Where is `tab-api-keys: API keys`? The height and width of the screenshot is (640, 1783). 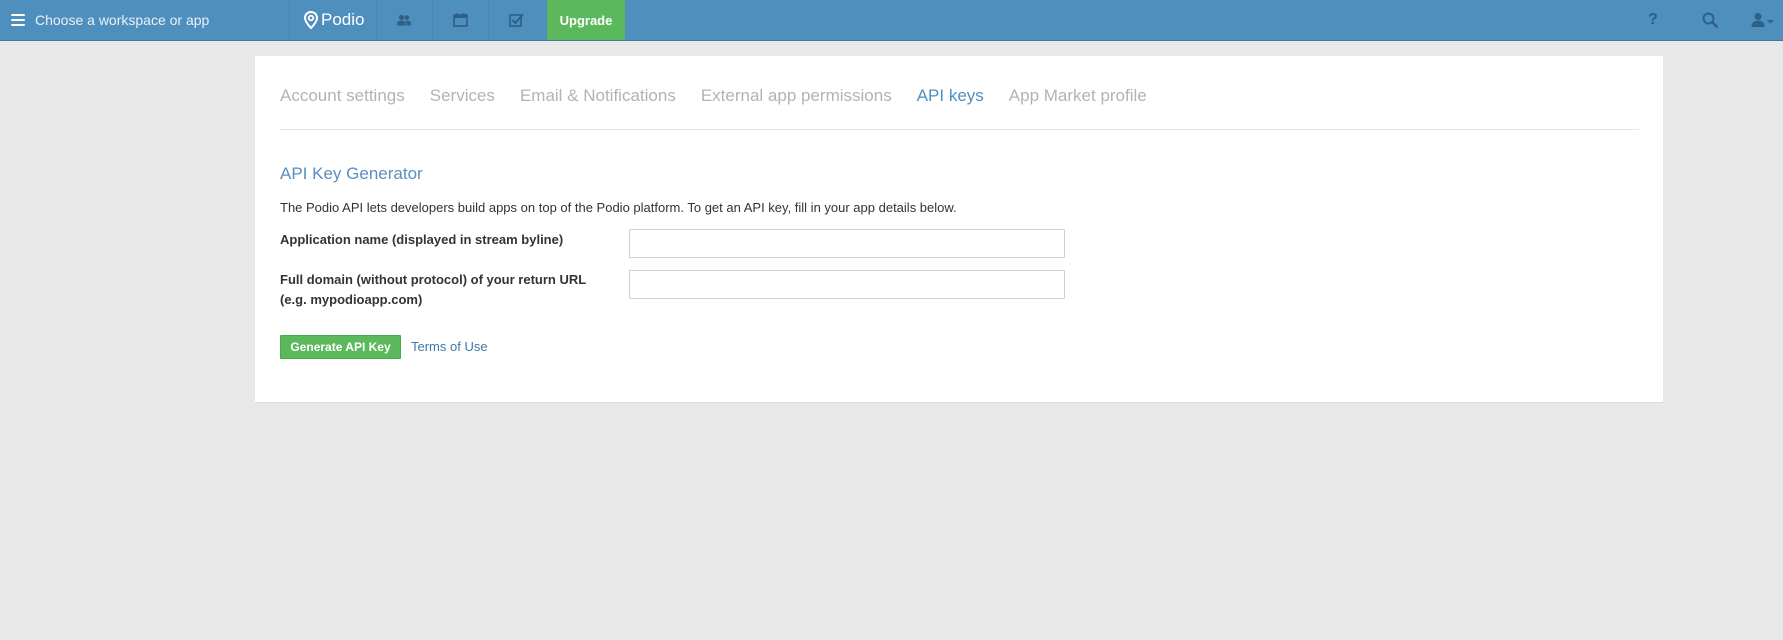
tab-api-keys: API keys is located at coordinates (950, 96).